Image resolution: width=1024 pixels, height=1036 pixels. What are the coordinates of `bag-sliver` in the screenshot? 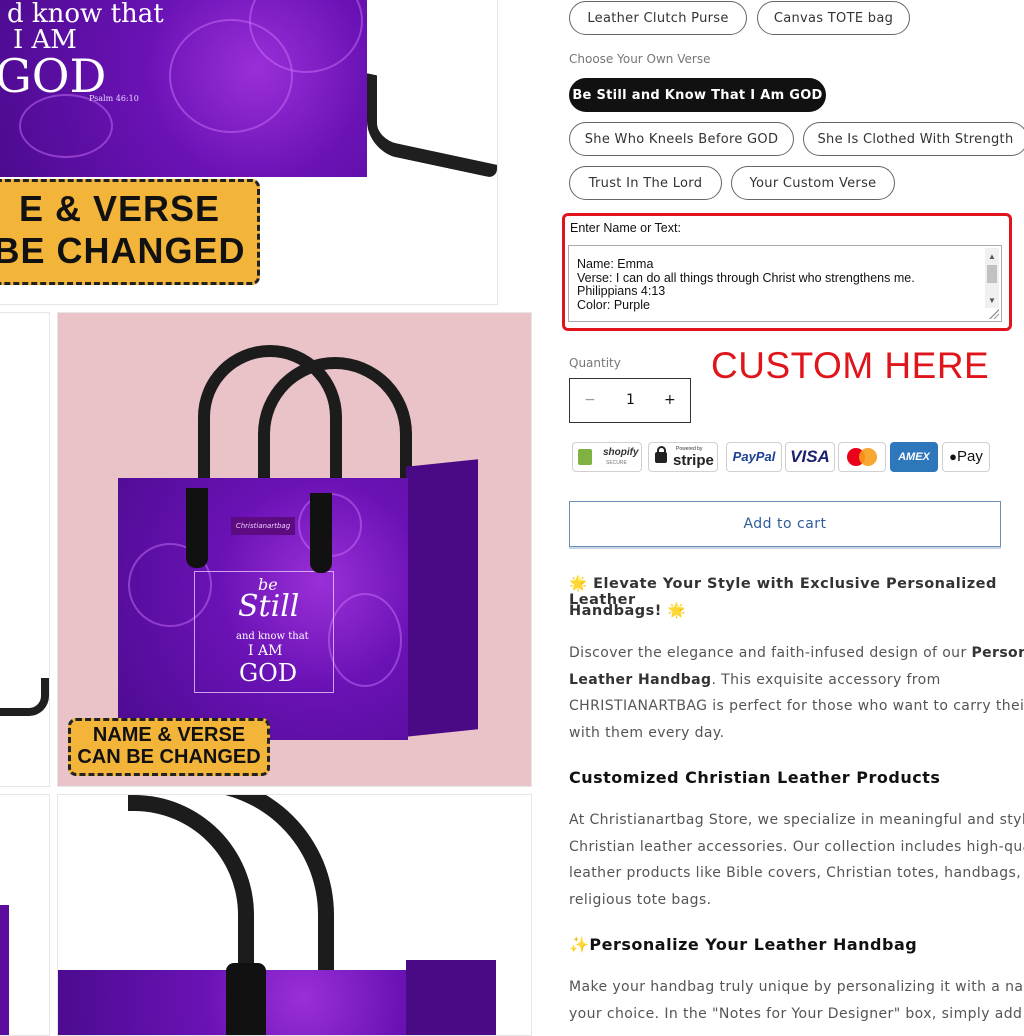 It's located at (4, 970).